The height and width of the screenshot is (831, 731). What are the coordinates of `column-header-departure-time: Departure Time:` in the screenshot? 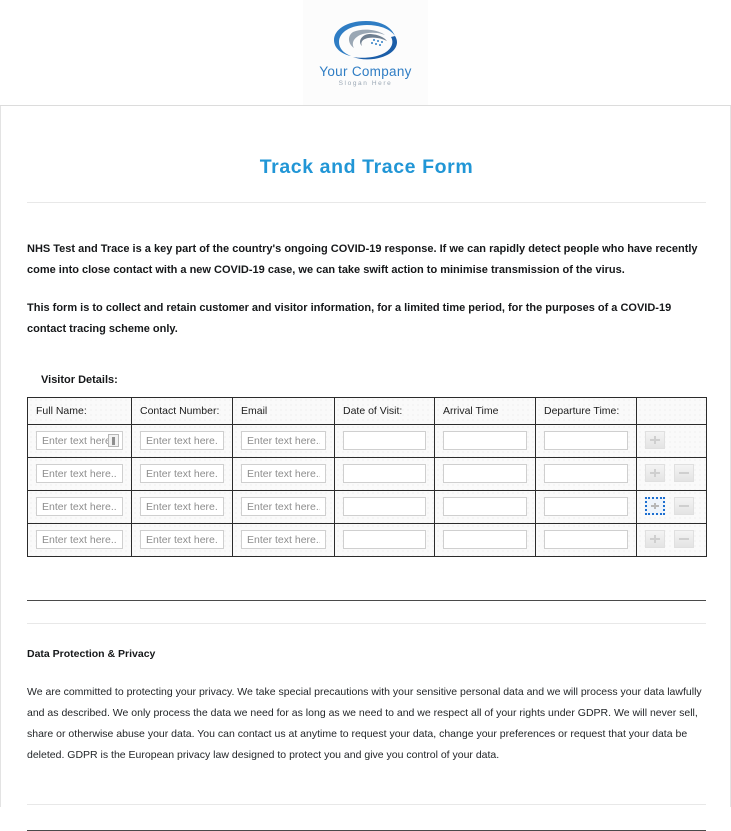 It's located at (586, 410).